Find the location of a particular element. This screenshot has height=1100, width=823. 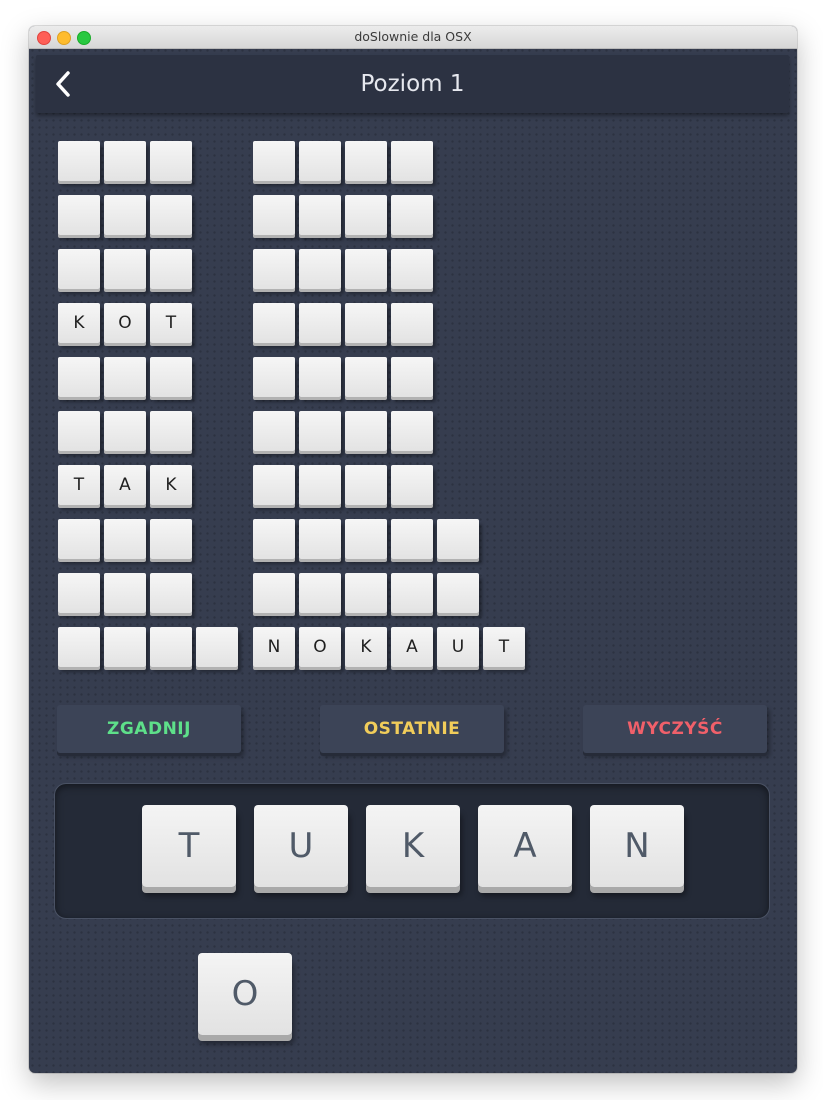

guess-button: ZGADNIJ is located at coordinates (149, 729).